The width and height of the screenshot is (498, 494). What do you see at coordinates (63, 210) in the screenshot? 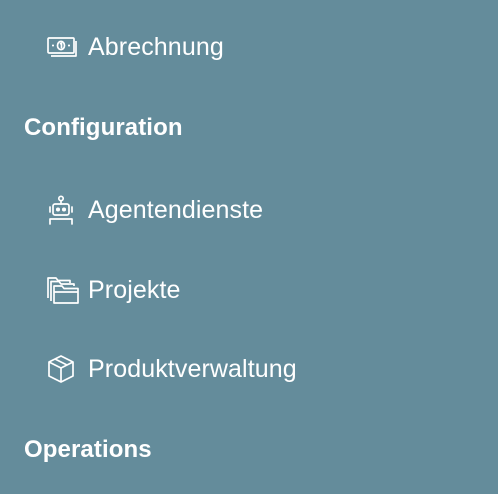
I see `robot-icon` at bounding box center [63, 210].